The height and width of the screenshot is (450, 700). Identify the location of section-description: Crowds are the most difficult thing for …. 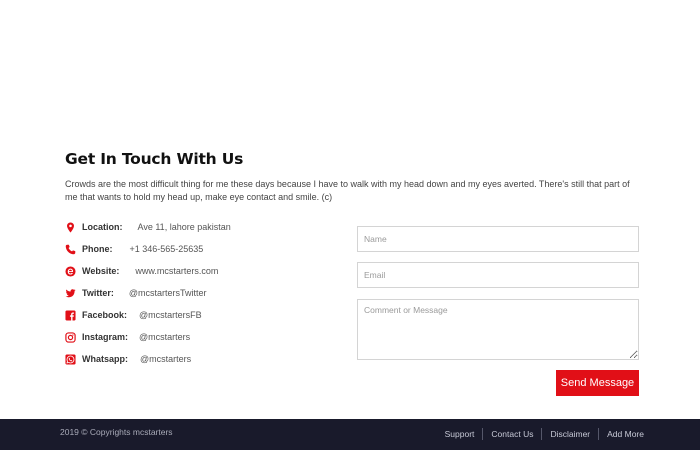
(347, 190).